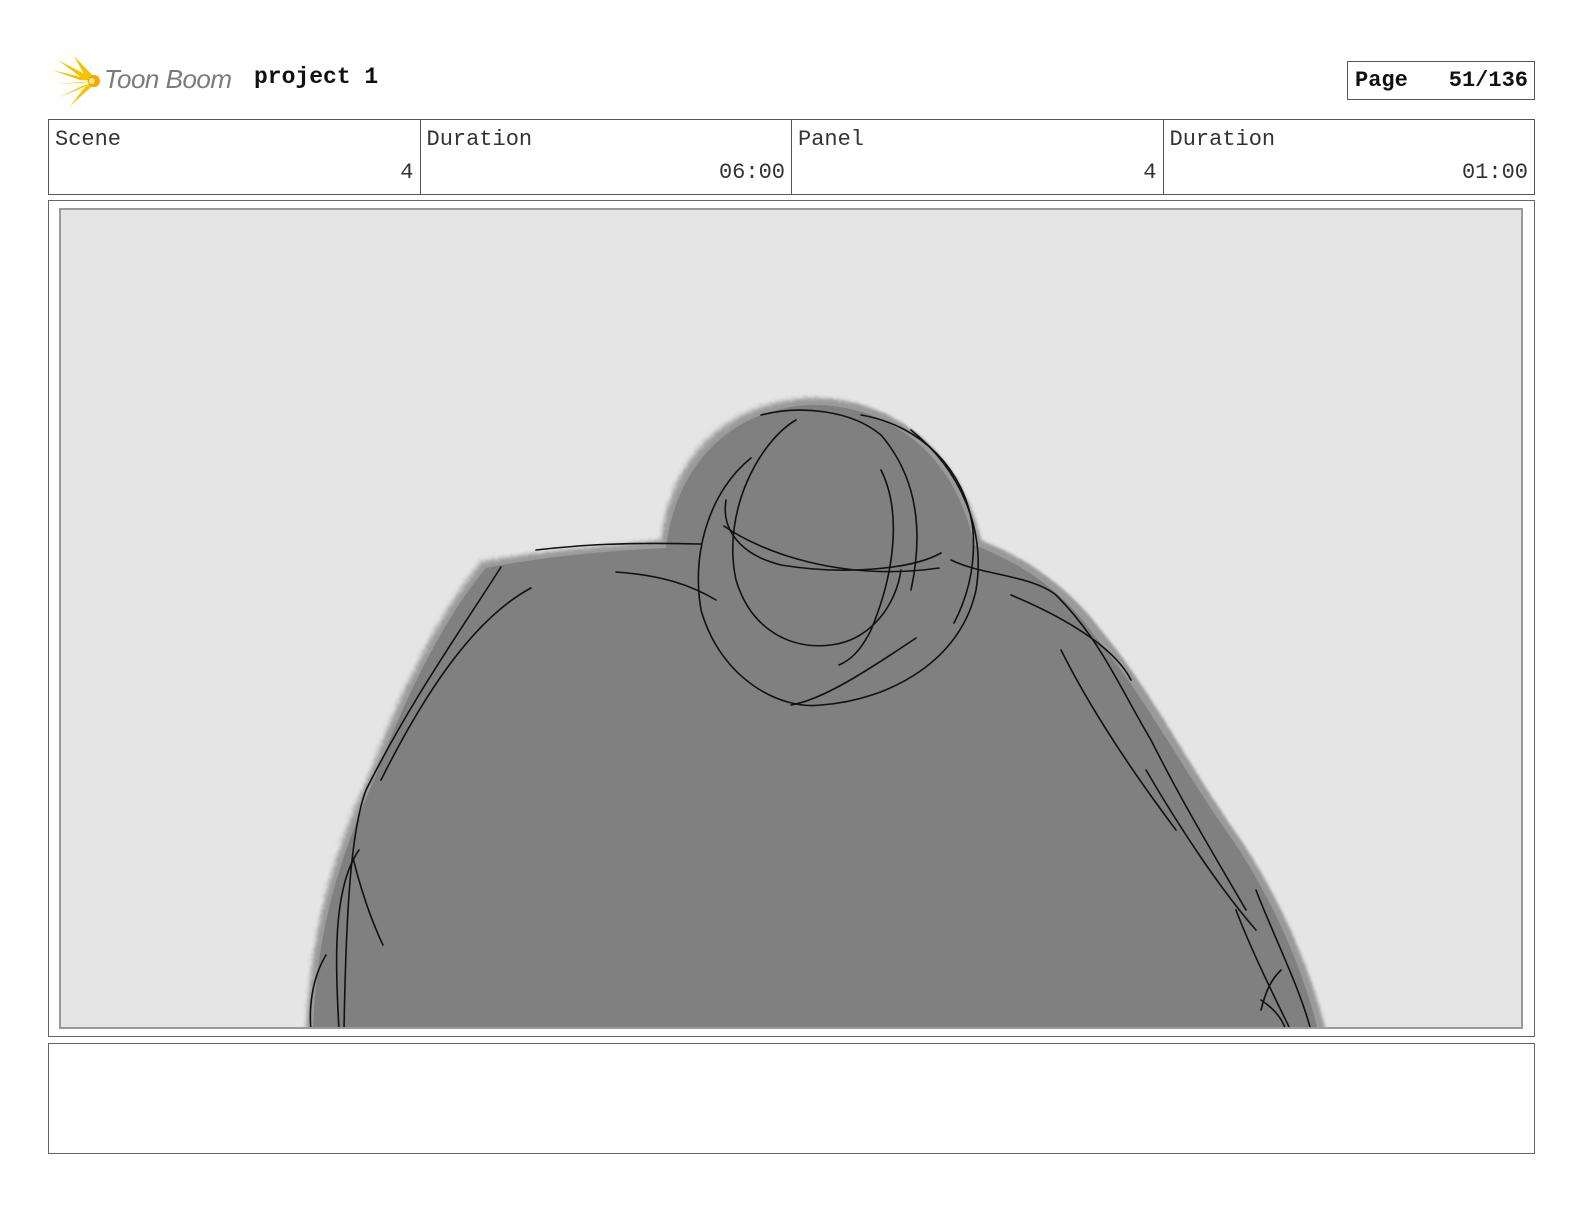 The image size is (1584, 1224). I want to click on scene-duration-value: 06:00, so click(751, 172).